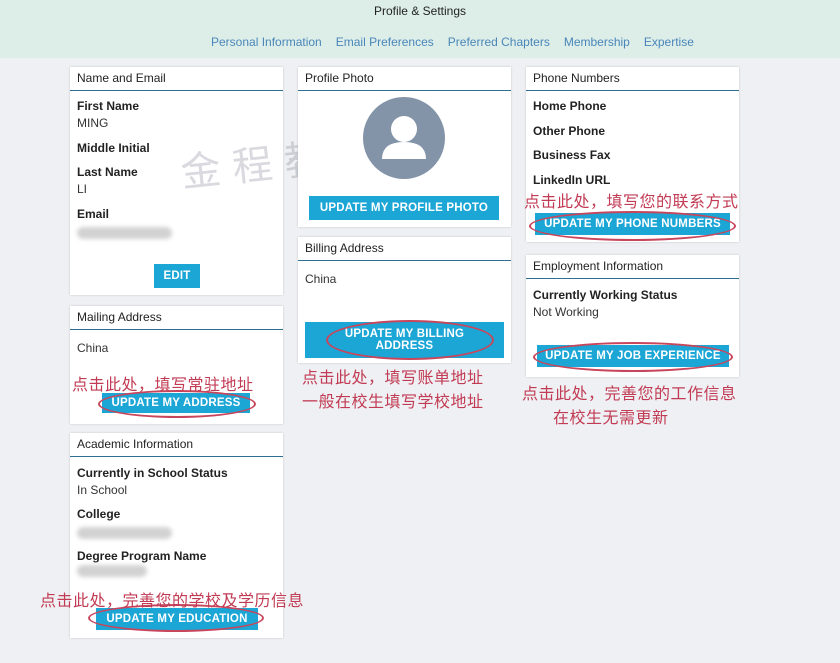  Describe the element at coordinates (176, 365) in the screenshot. I see `mailing-address-card: Mailing Address China UPDATE MY ADDRESS` at that location.